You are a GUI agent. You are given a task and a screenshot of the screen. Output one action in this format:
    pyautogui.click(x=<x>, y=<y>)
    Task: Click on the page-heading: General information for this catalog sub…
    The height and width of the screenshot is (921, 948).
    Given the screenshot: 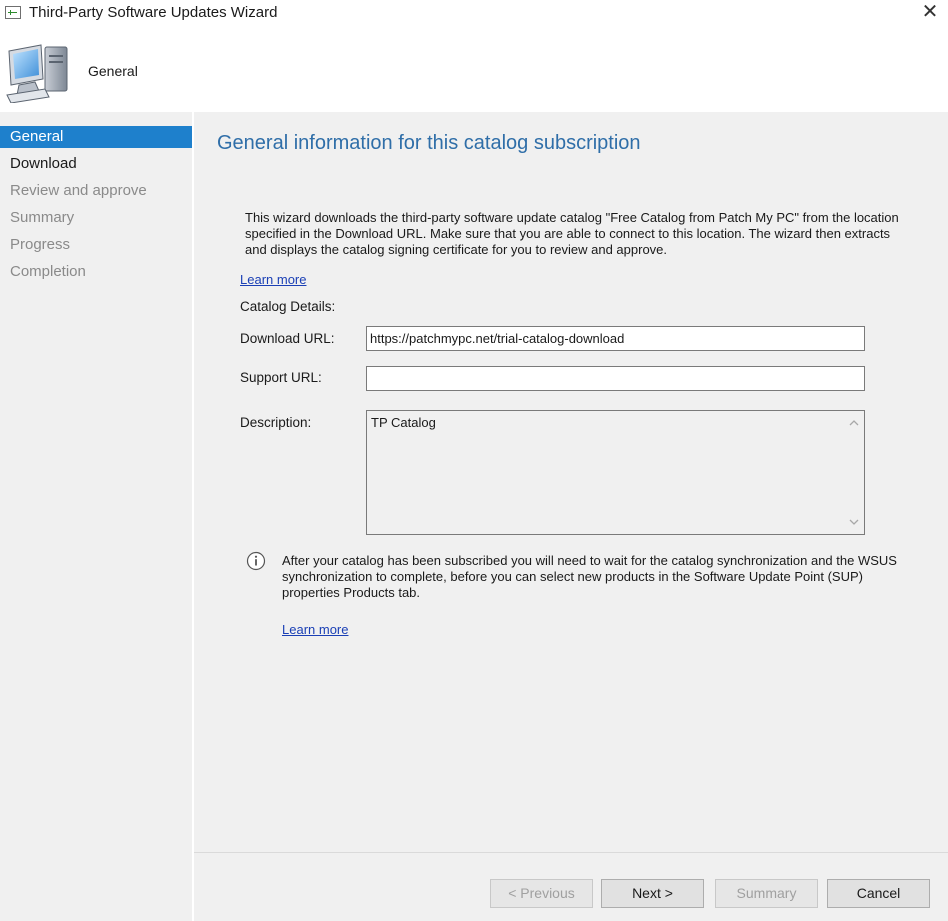 What is the action you would take?
    pyautogui.click(x=429, y=143)
    